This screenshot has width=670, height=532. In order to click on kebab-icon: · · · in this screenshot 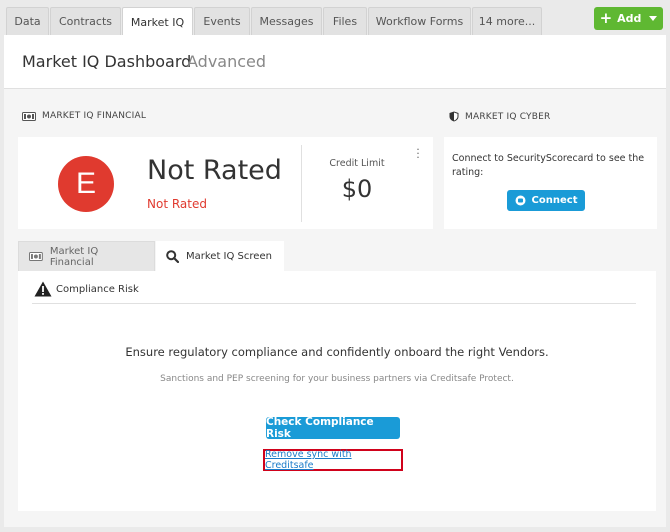, I will do `click(418, 153)`.